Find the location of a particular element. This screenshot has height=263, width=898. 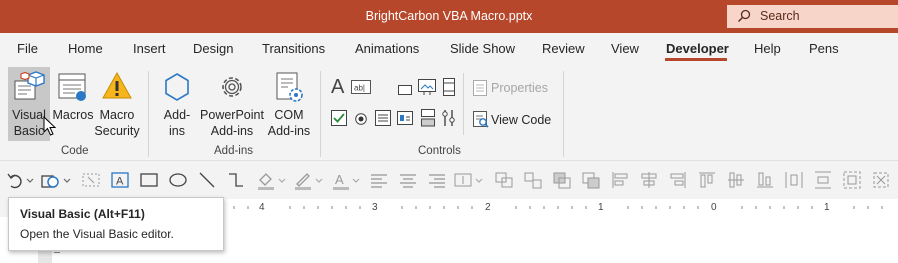

shapes-icon is located at coordinates (51, 180).